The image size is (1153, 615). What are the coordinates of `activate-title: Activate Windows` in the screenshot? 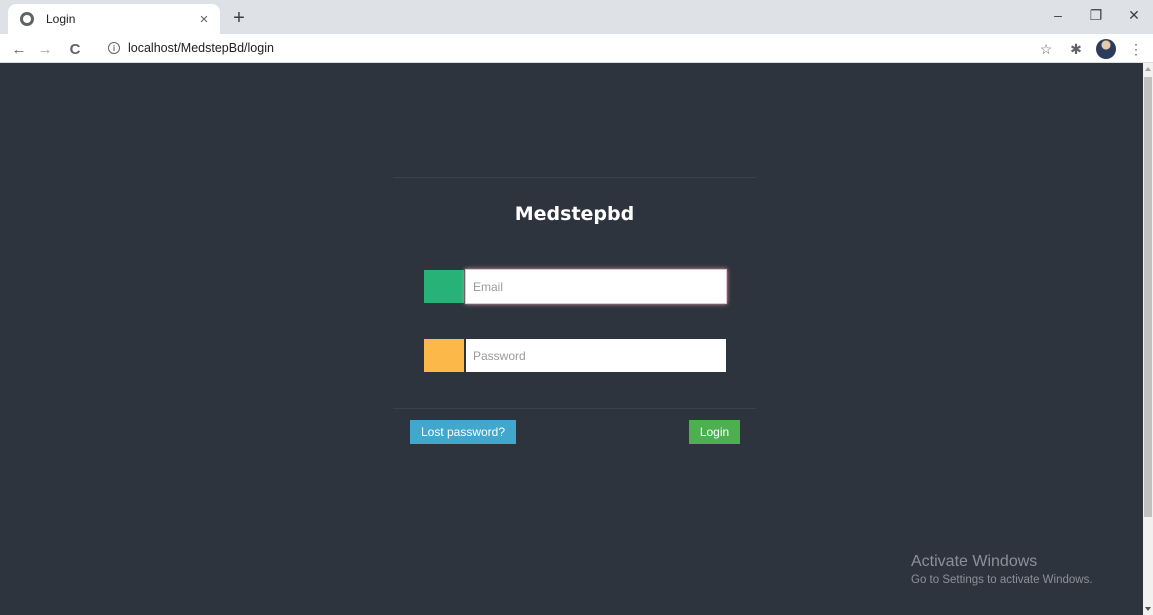 It's located at (974, 561).